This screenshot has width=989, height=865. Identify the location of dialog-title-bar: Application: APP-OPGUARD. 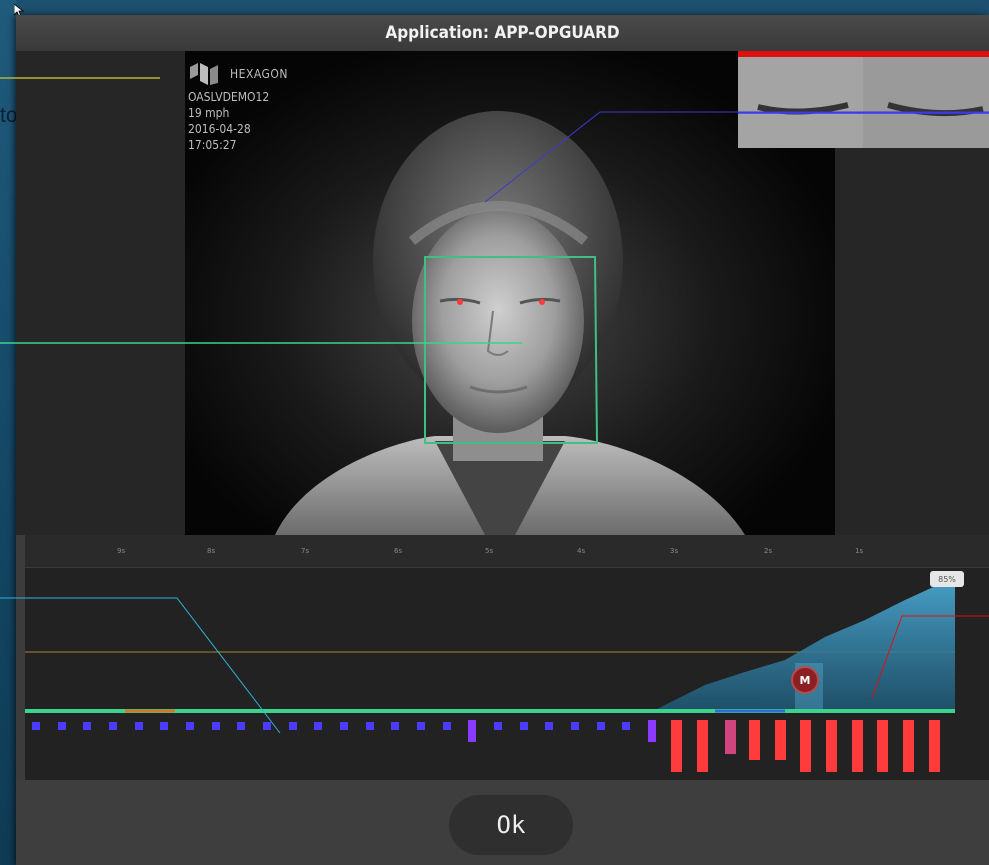
(502, 33).